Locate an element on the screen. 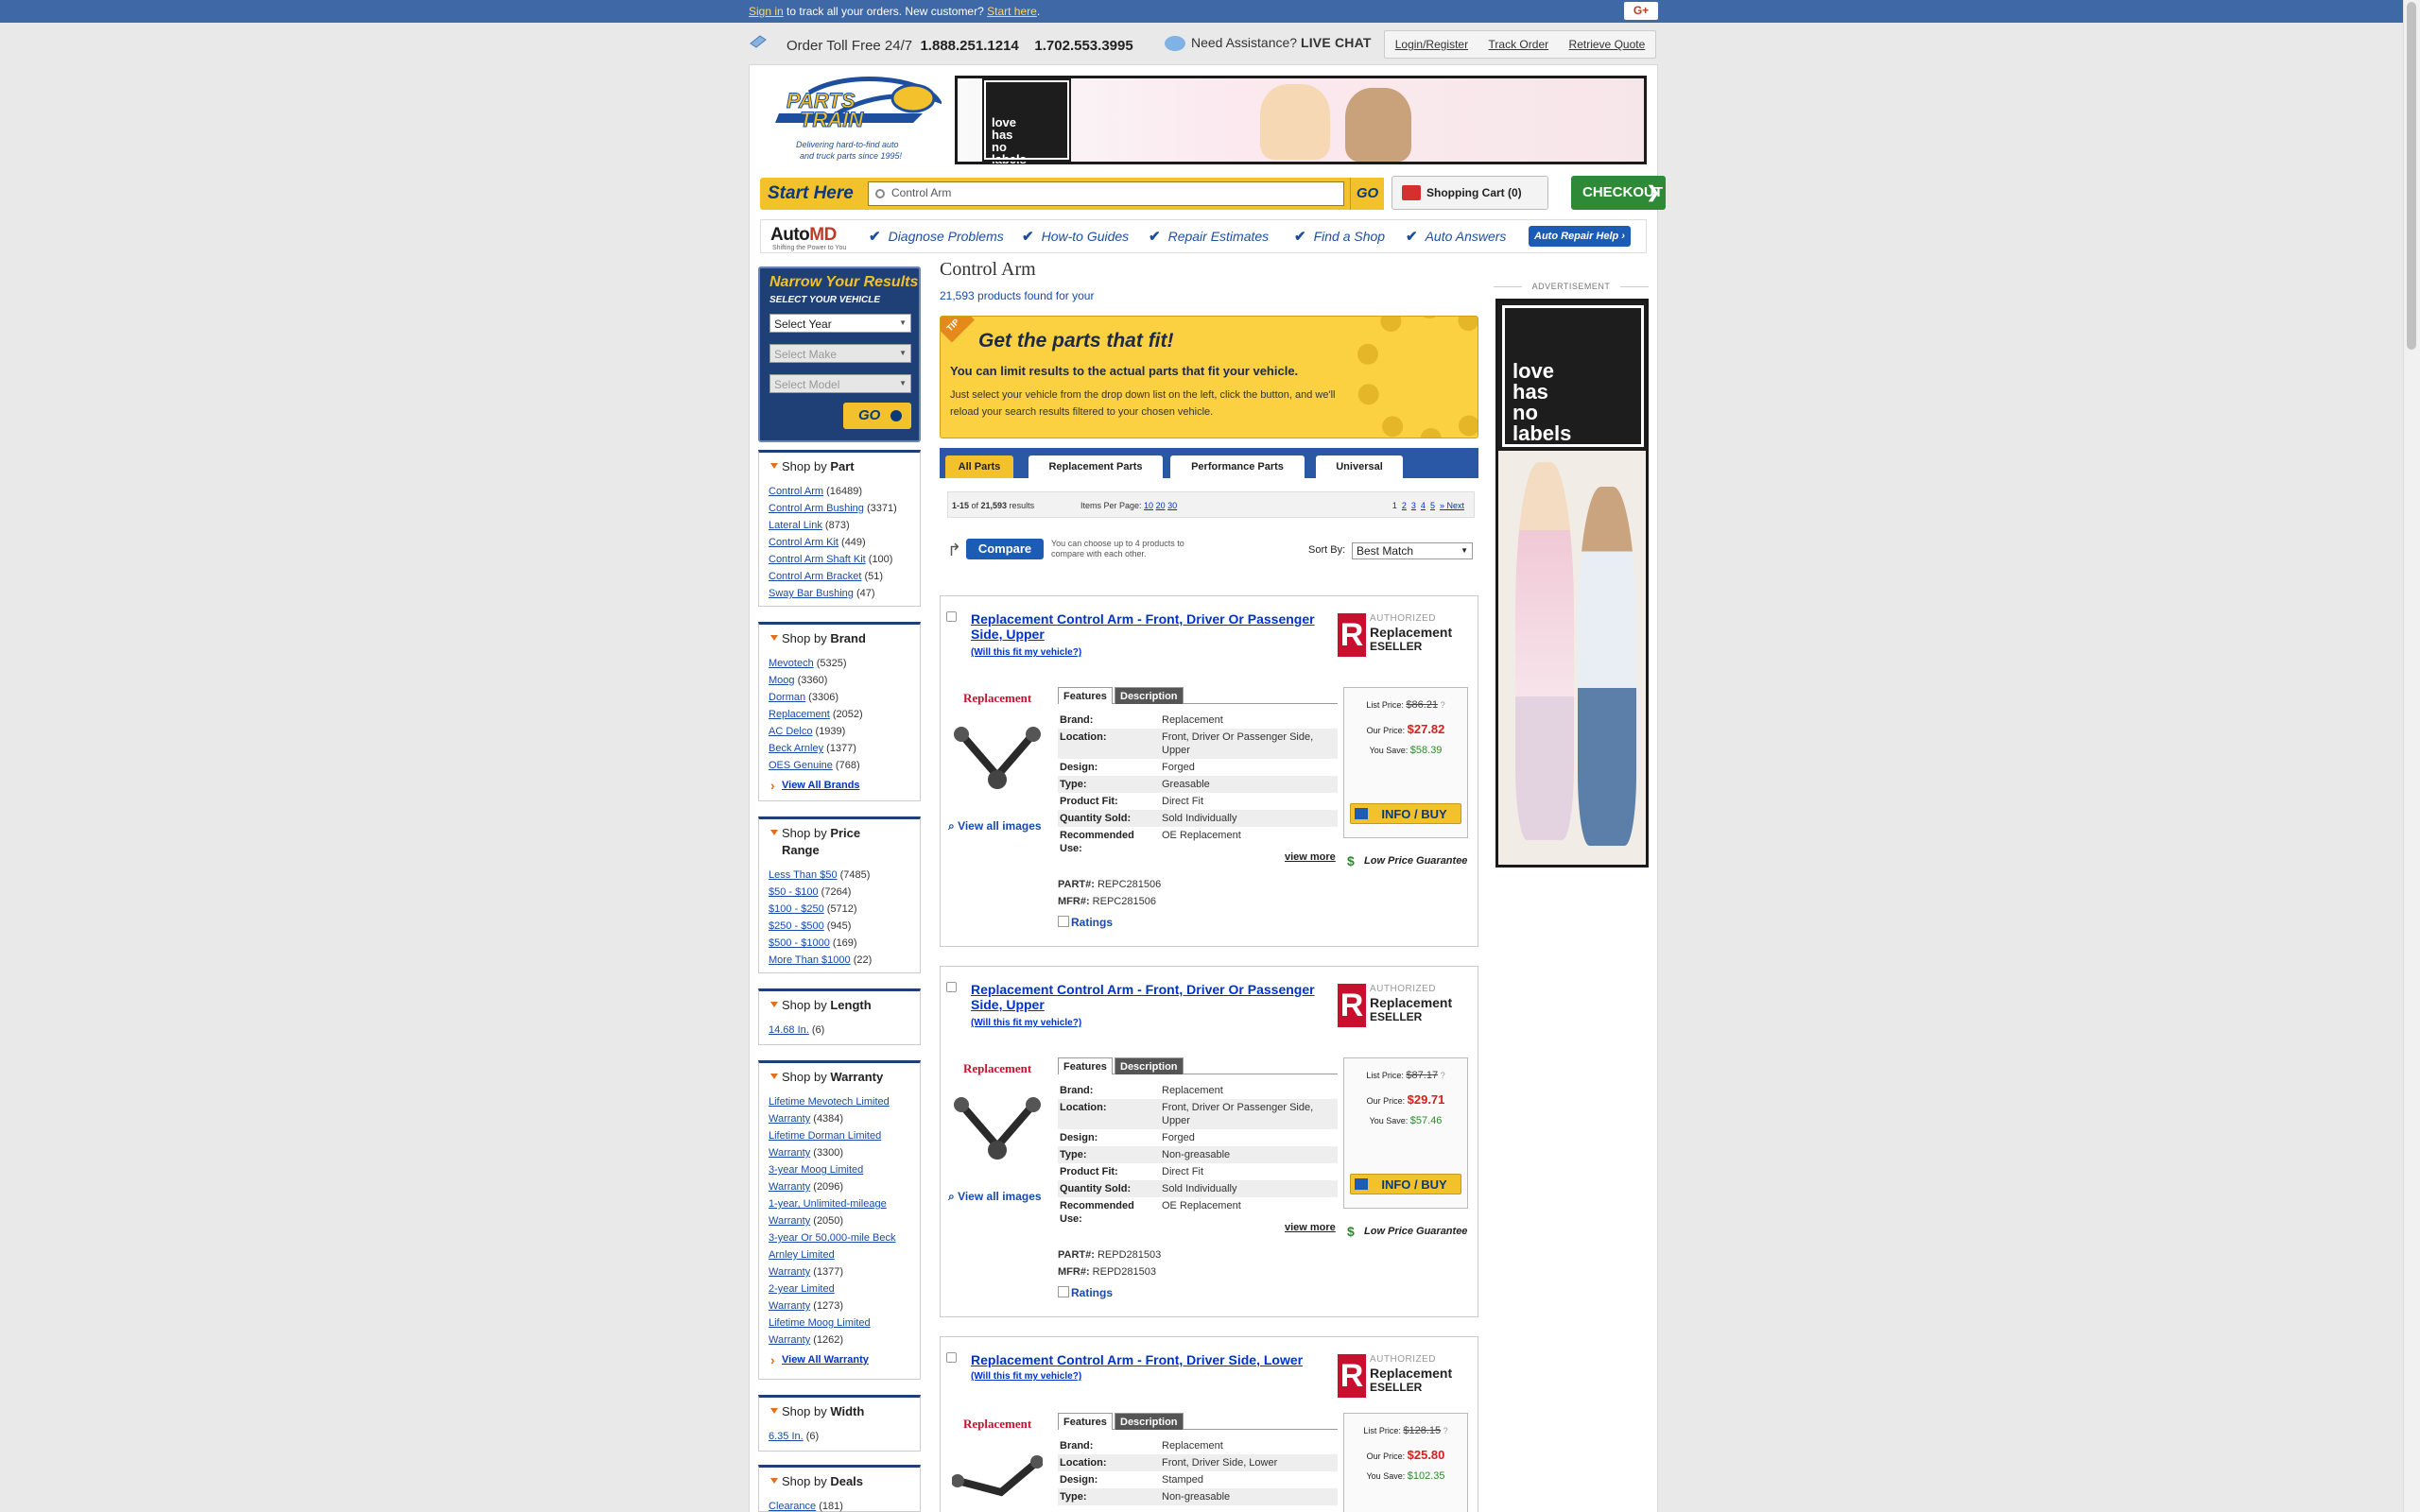 The image size is (2420, 1512). google-plus-button: G+ is located at coordinates (1641, 11).